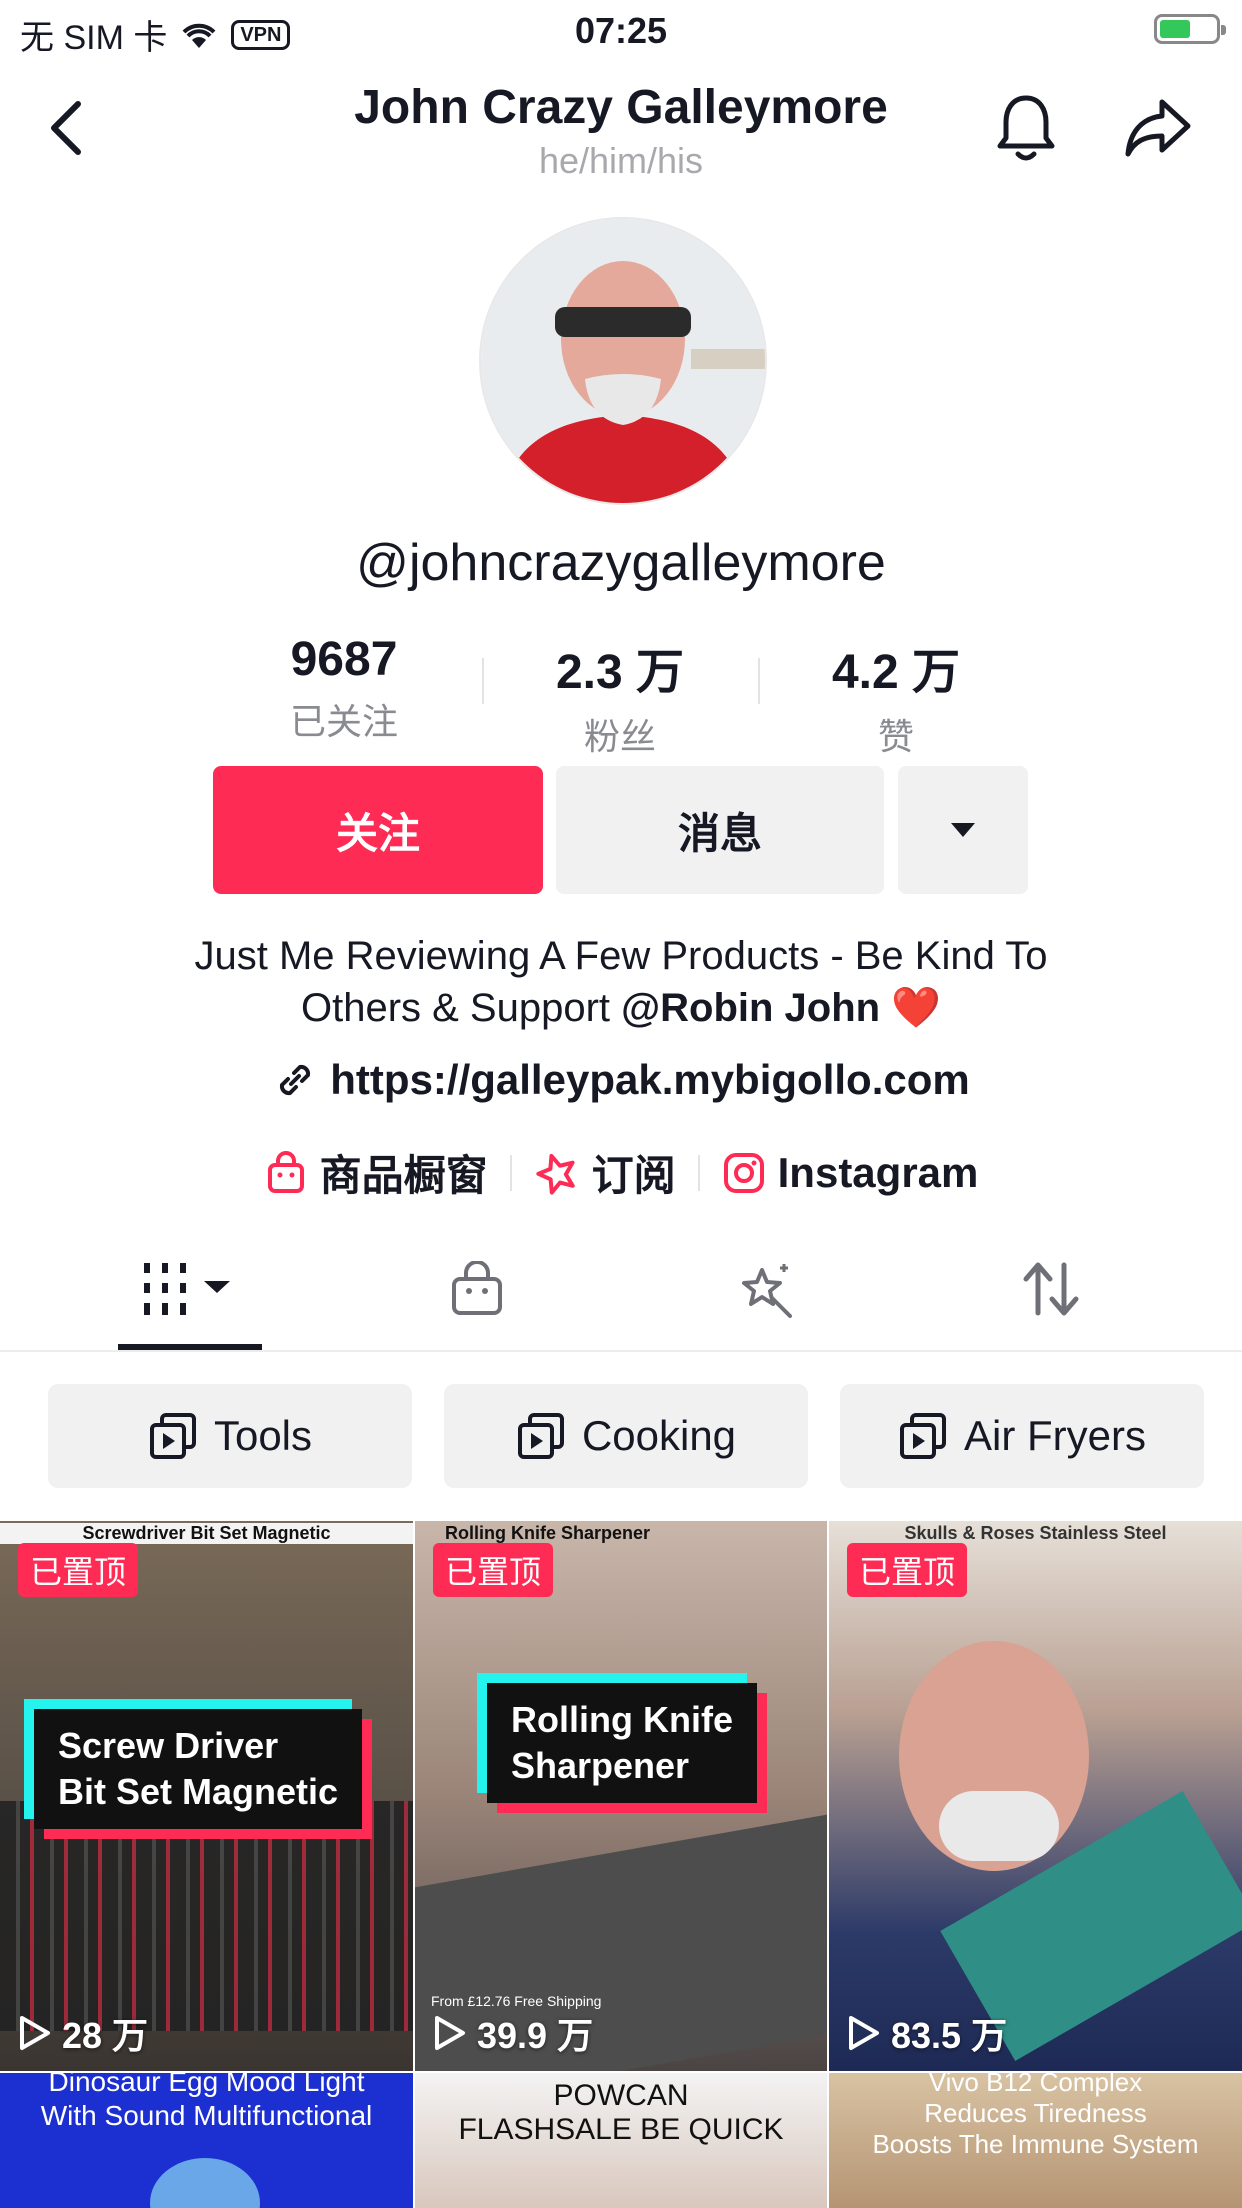  I want to click on playlist-label: Tools, so click(263, 1435).